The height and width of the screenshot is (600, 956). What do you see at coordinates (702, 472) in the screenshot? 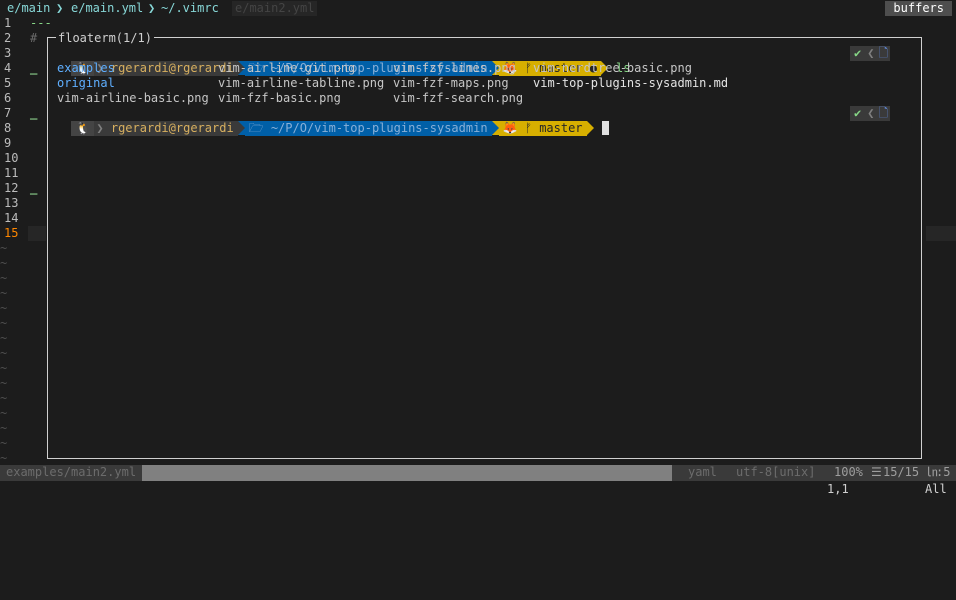
I see `statusline-filetype: yaml` at bounding box center [702, 472].